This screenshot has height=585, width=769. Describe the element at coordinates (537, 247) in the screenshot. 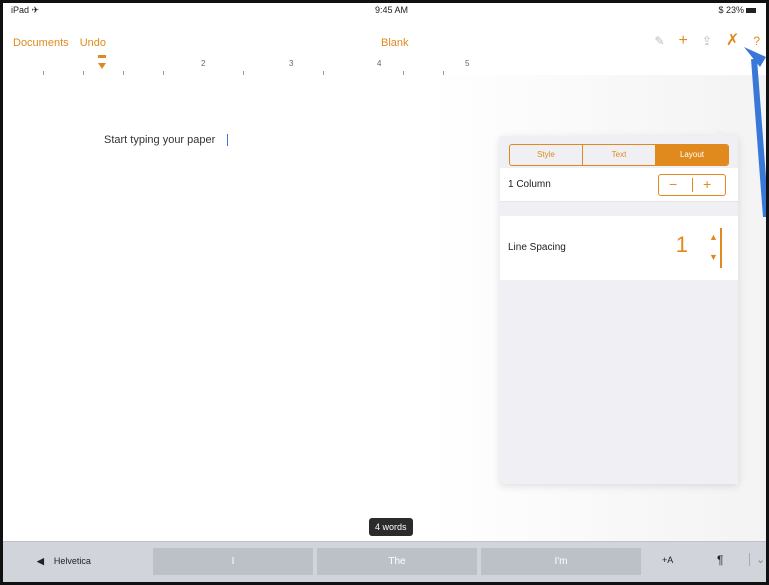

I see `line-spacing-label: Line Spacing` at that location.